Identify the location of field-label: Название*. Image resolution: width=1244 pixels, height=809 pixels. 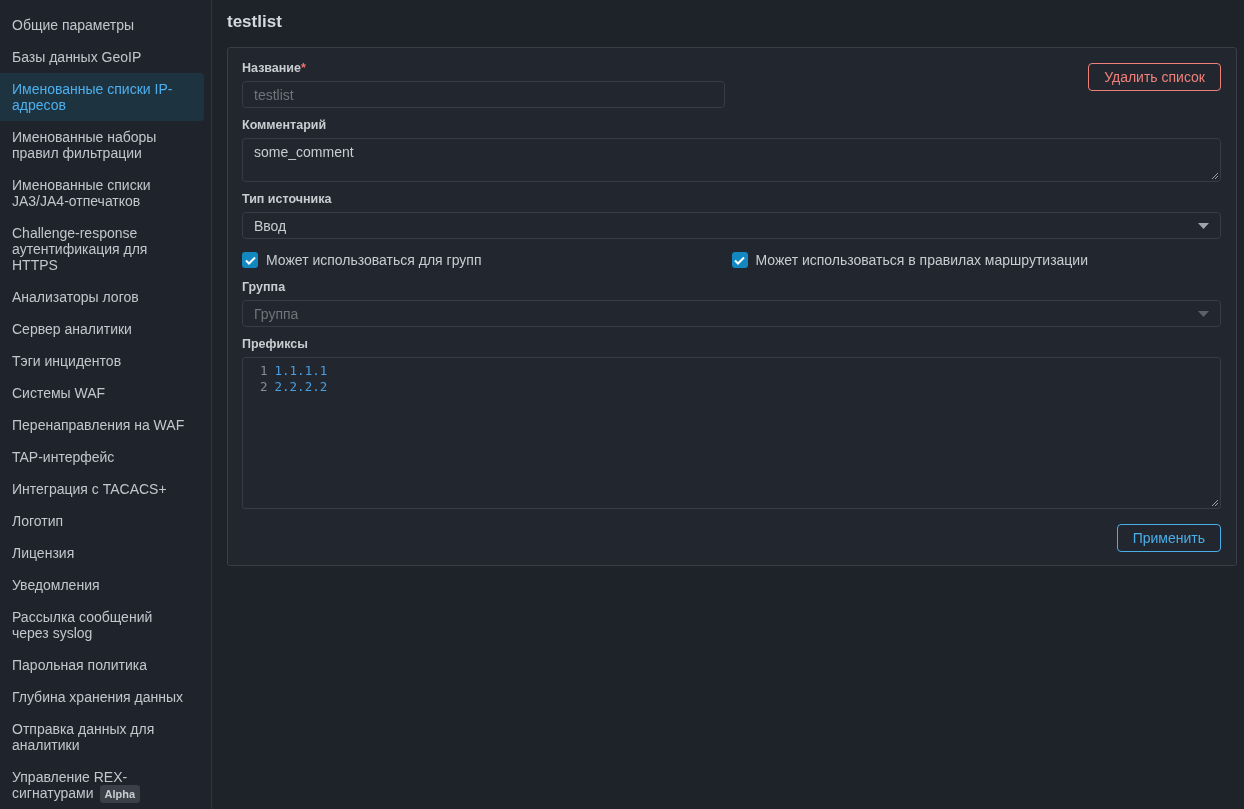
(274, 68).